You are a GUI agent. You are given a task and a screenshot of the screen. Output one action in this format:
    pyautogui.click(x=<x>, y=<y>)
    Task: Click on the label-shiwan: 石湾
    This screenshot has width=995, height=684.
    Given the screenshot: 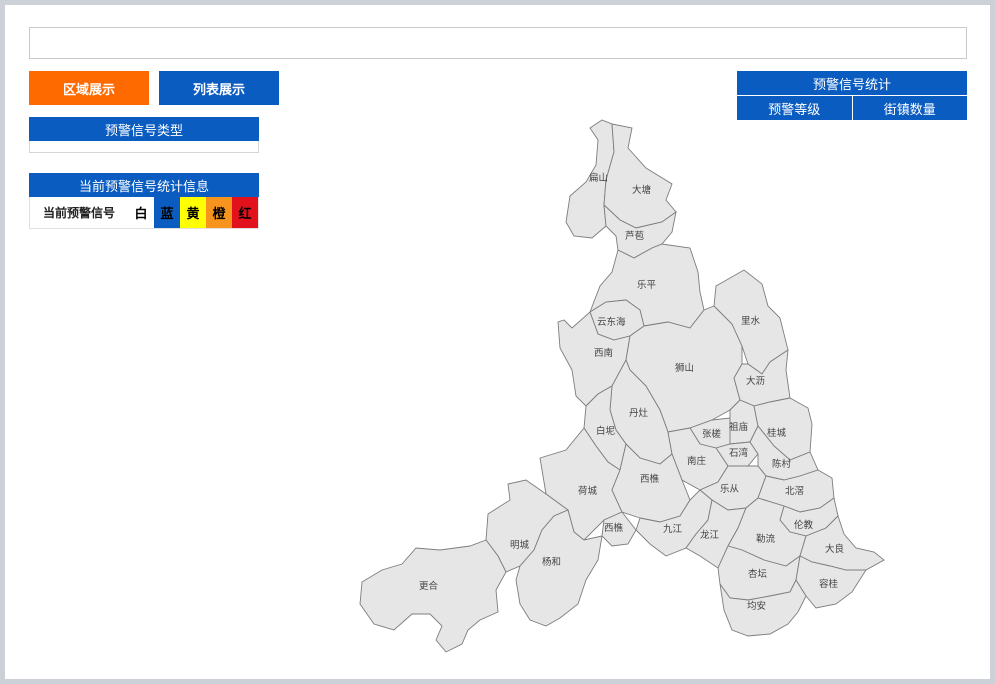 What is the action you would take?
    pyautogui.click(x=739, y=453)
    